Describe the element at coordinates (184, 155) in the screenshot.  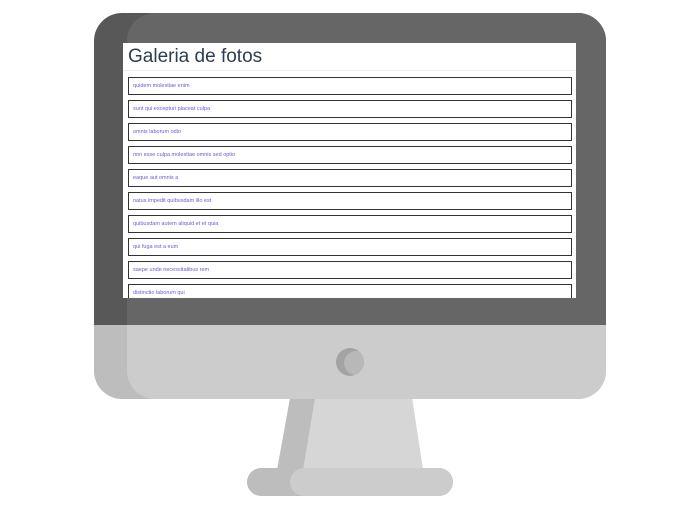
I see `album-link: non esse culpa molestiae omnis sed optio` at that location.